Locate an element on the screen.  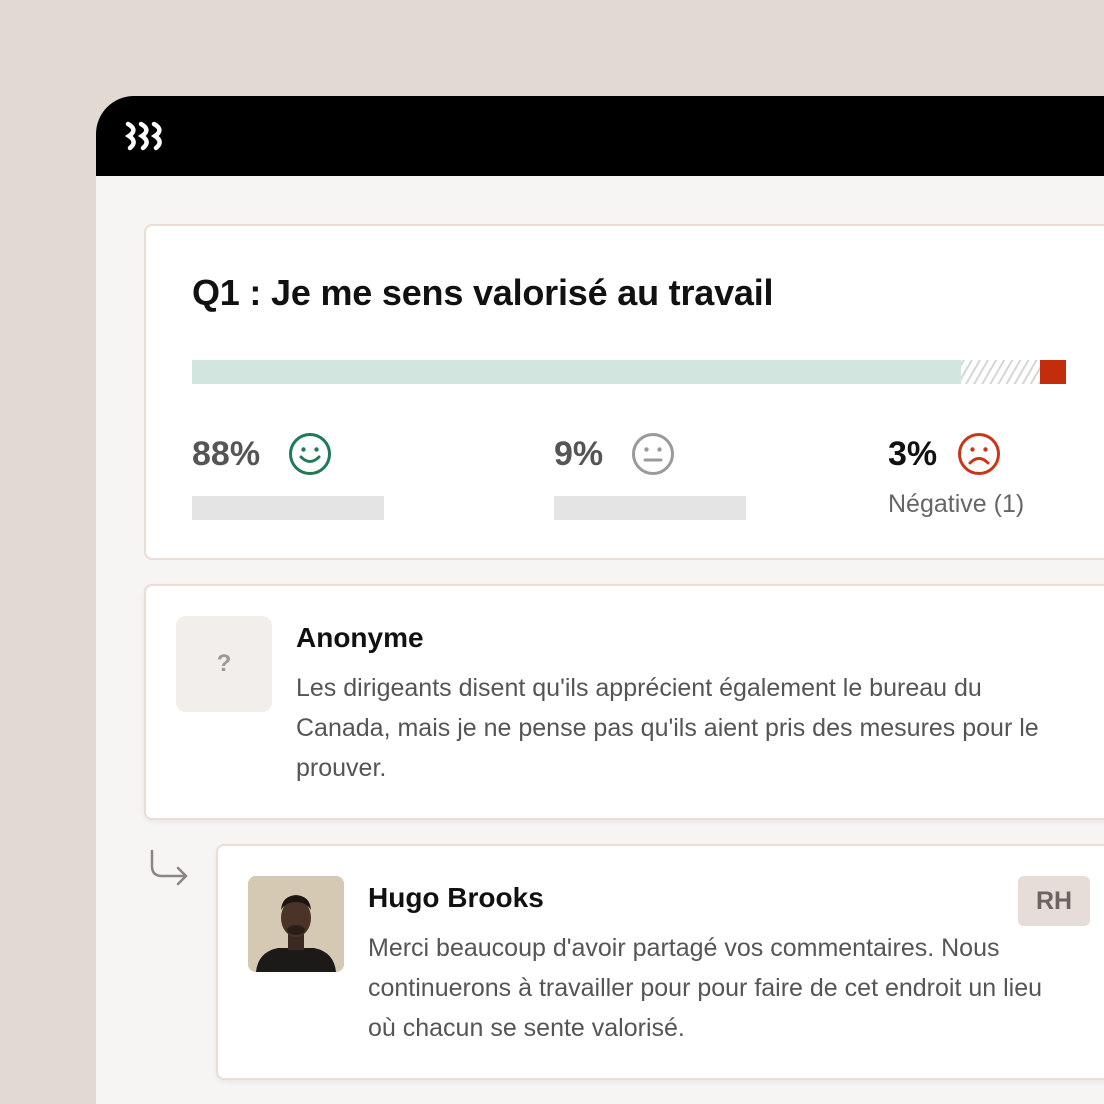
positive-percent: 88% is located at coordinates (226, 453).